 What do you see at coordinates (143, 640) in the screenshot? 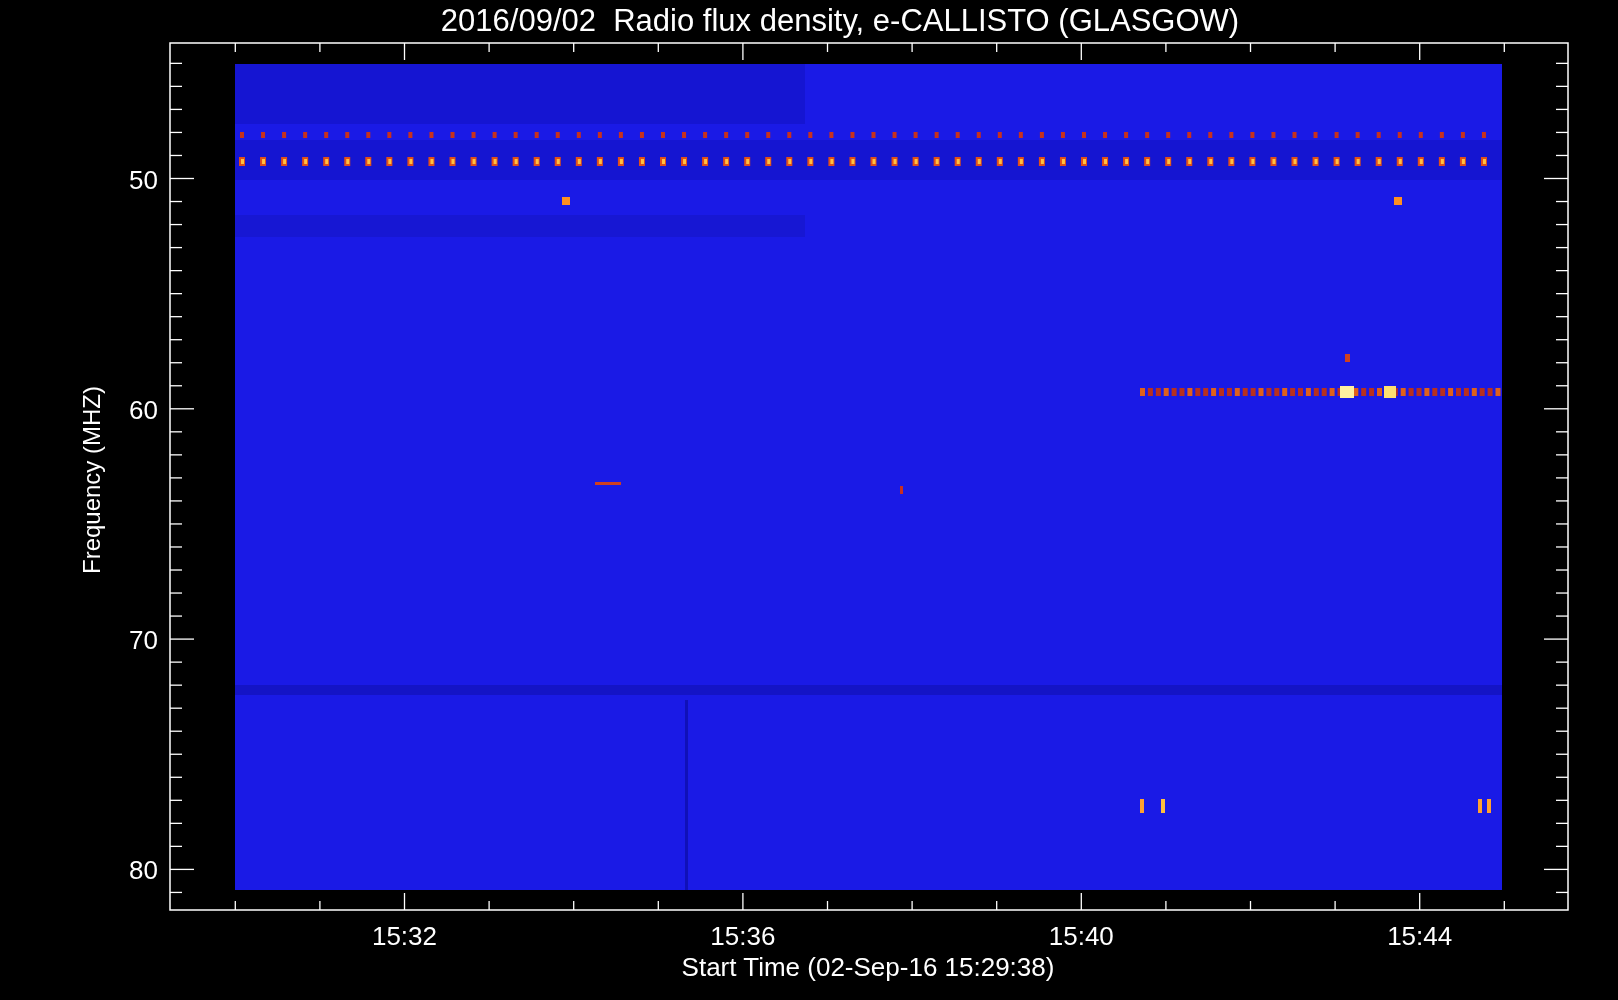
I see `tick-label: 70` at bounding box center [143, 640].